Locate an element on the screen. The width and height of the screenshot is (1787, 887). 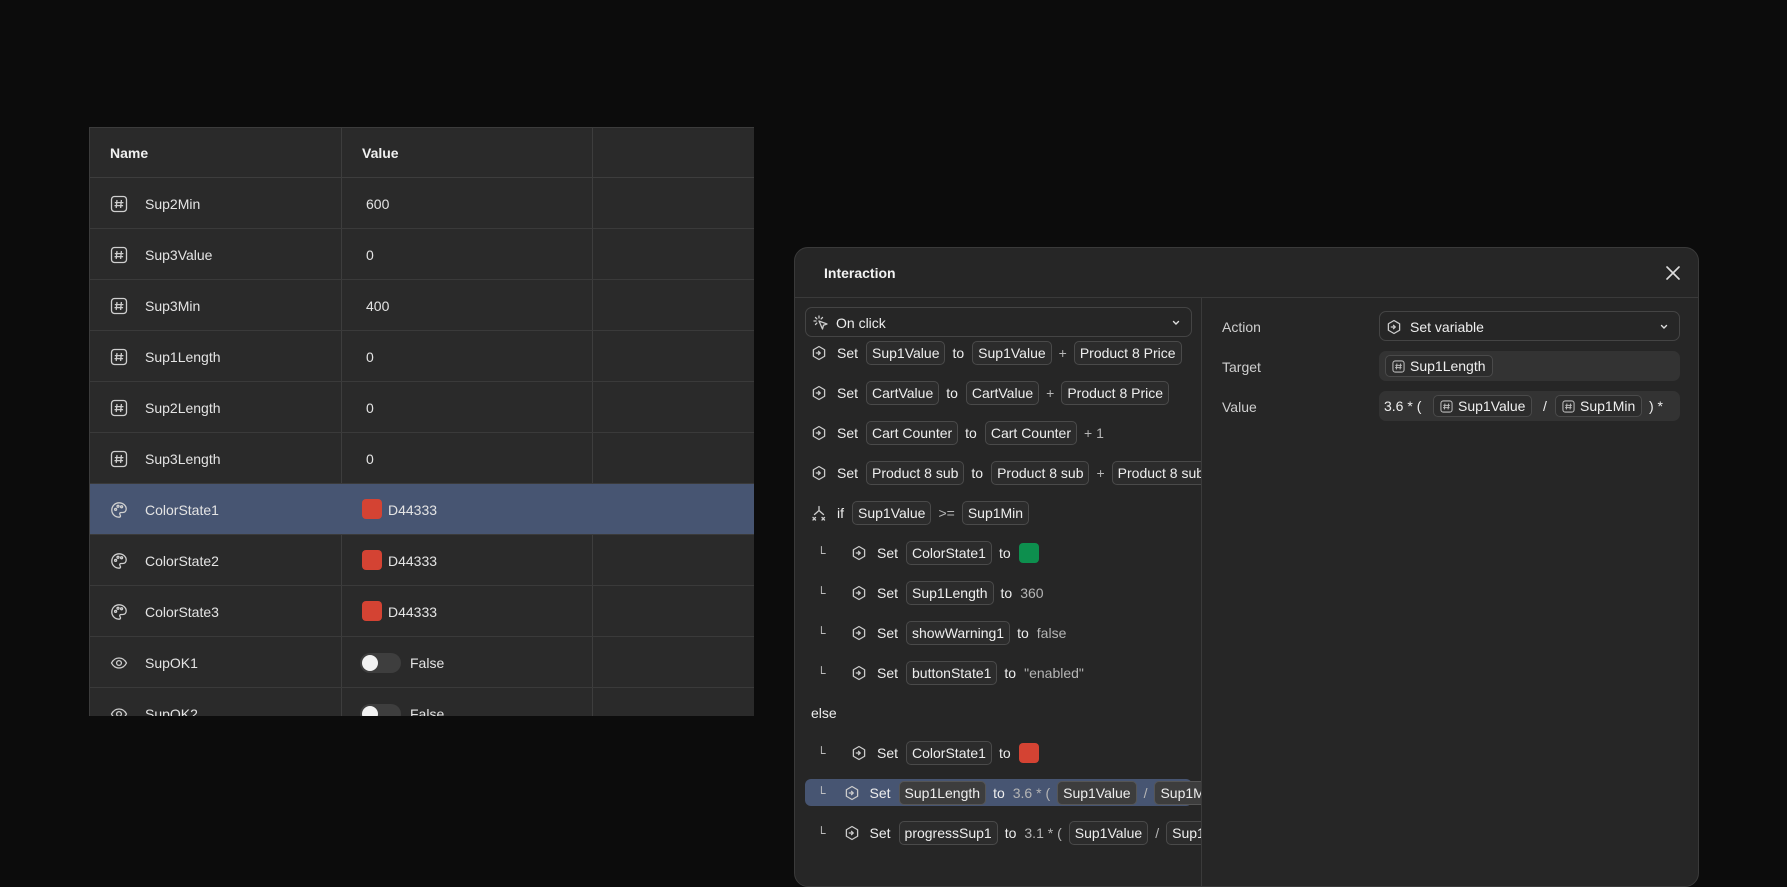
action-line: └ Set Sup1Length to 3.6 * (Sup1Value / Sup1Min is located at coordinates (1003, 792).